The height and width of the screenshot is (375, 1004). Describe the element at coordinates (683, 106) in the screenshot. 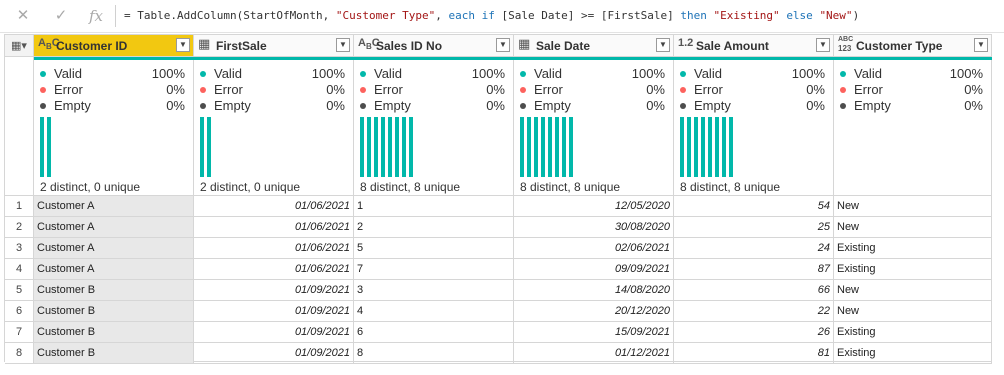

I see `empty-dot-icon` at that location.